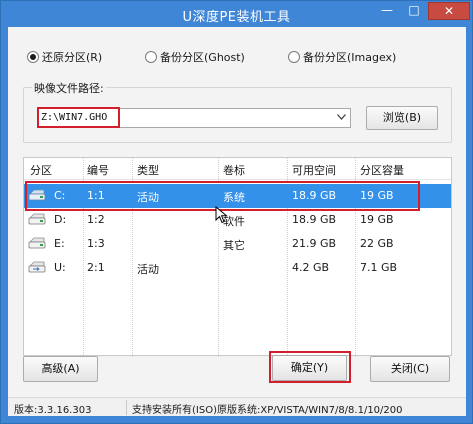 This screenshot has width=473, height=424. What do you see at coordinates (402, 118) in the screenshot?
I see `browse-button: 浏览(B)` at bounding box center [402, 118].